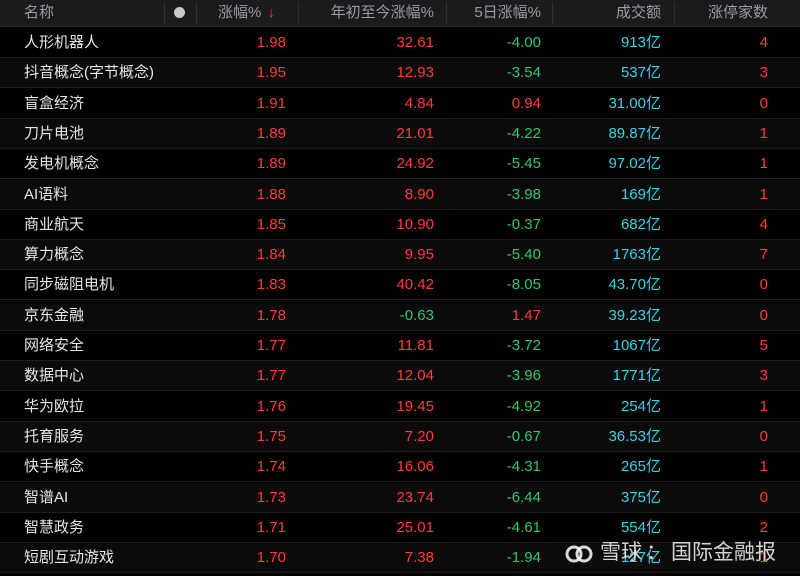 The image size is (800, 576). I want to click on turnover-value: 537亿, so click(640, 73).